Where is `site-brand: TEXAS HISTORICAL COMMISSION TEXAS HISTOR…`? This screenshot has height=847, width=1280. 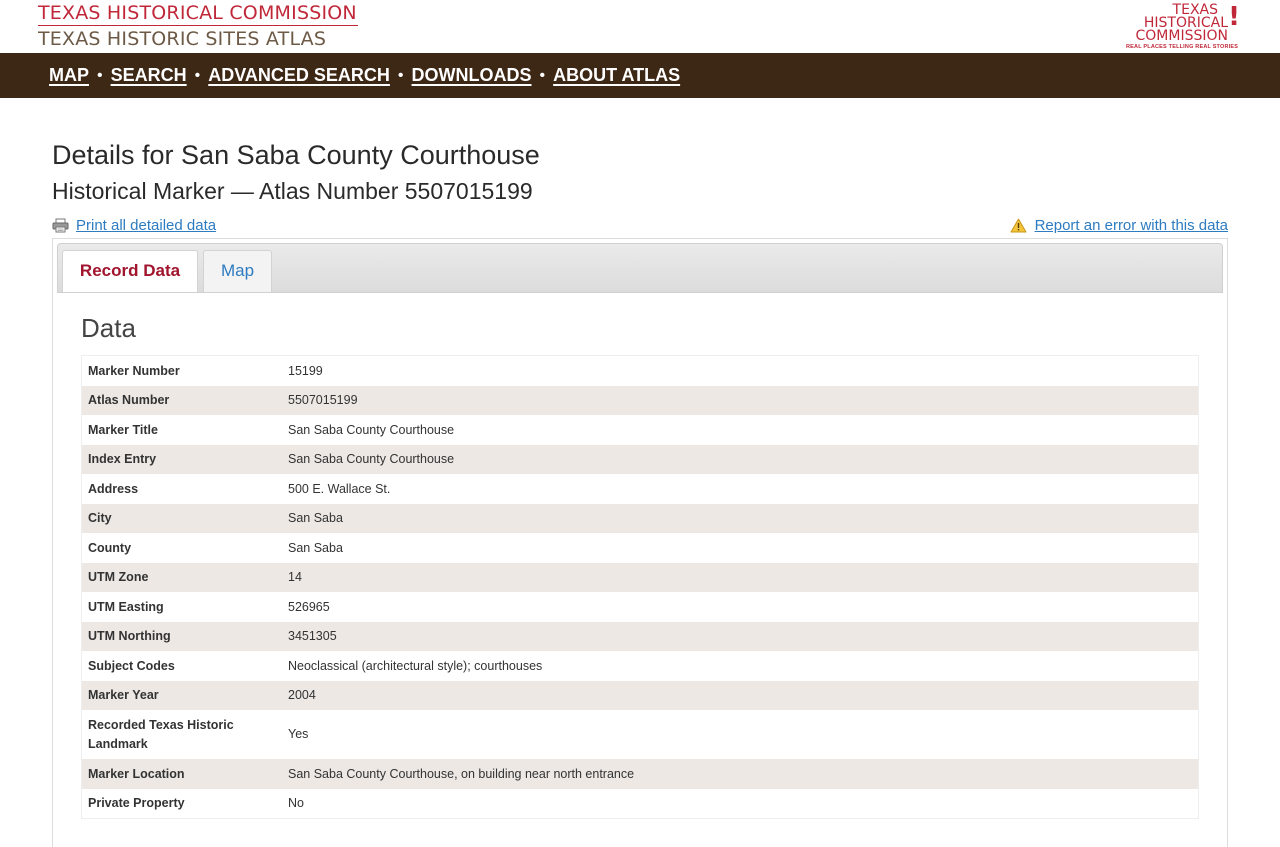 site-brand: TEXAS HISTORICAL COMMISSION TEXAS HISTOR… is located at coordinates (198, 26).